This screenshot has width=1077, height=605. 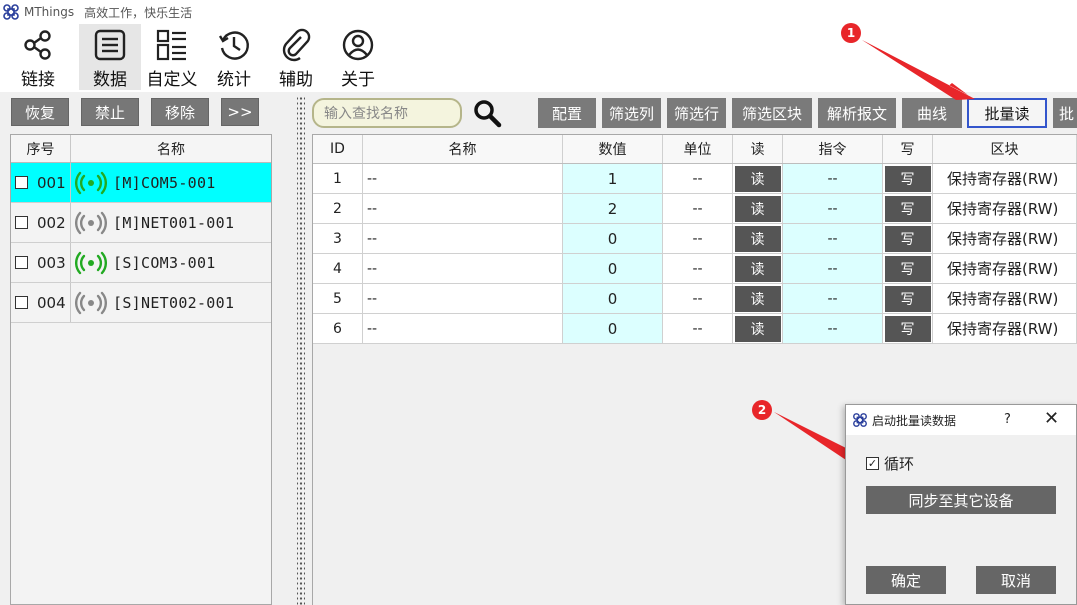 What do you see at coordinates (631, 113) in the screenshot?
I see `filter-columns-button: 筛选列` at bounding box center [631, 113].